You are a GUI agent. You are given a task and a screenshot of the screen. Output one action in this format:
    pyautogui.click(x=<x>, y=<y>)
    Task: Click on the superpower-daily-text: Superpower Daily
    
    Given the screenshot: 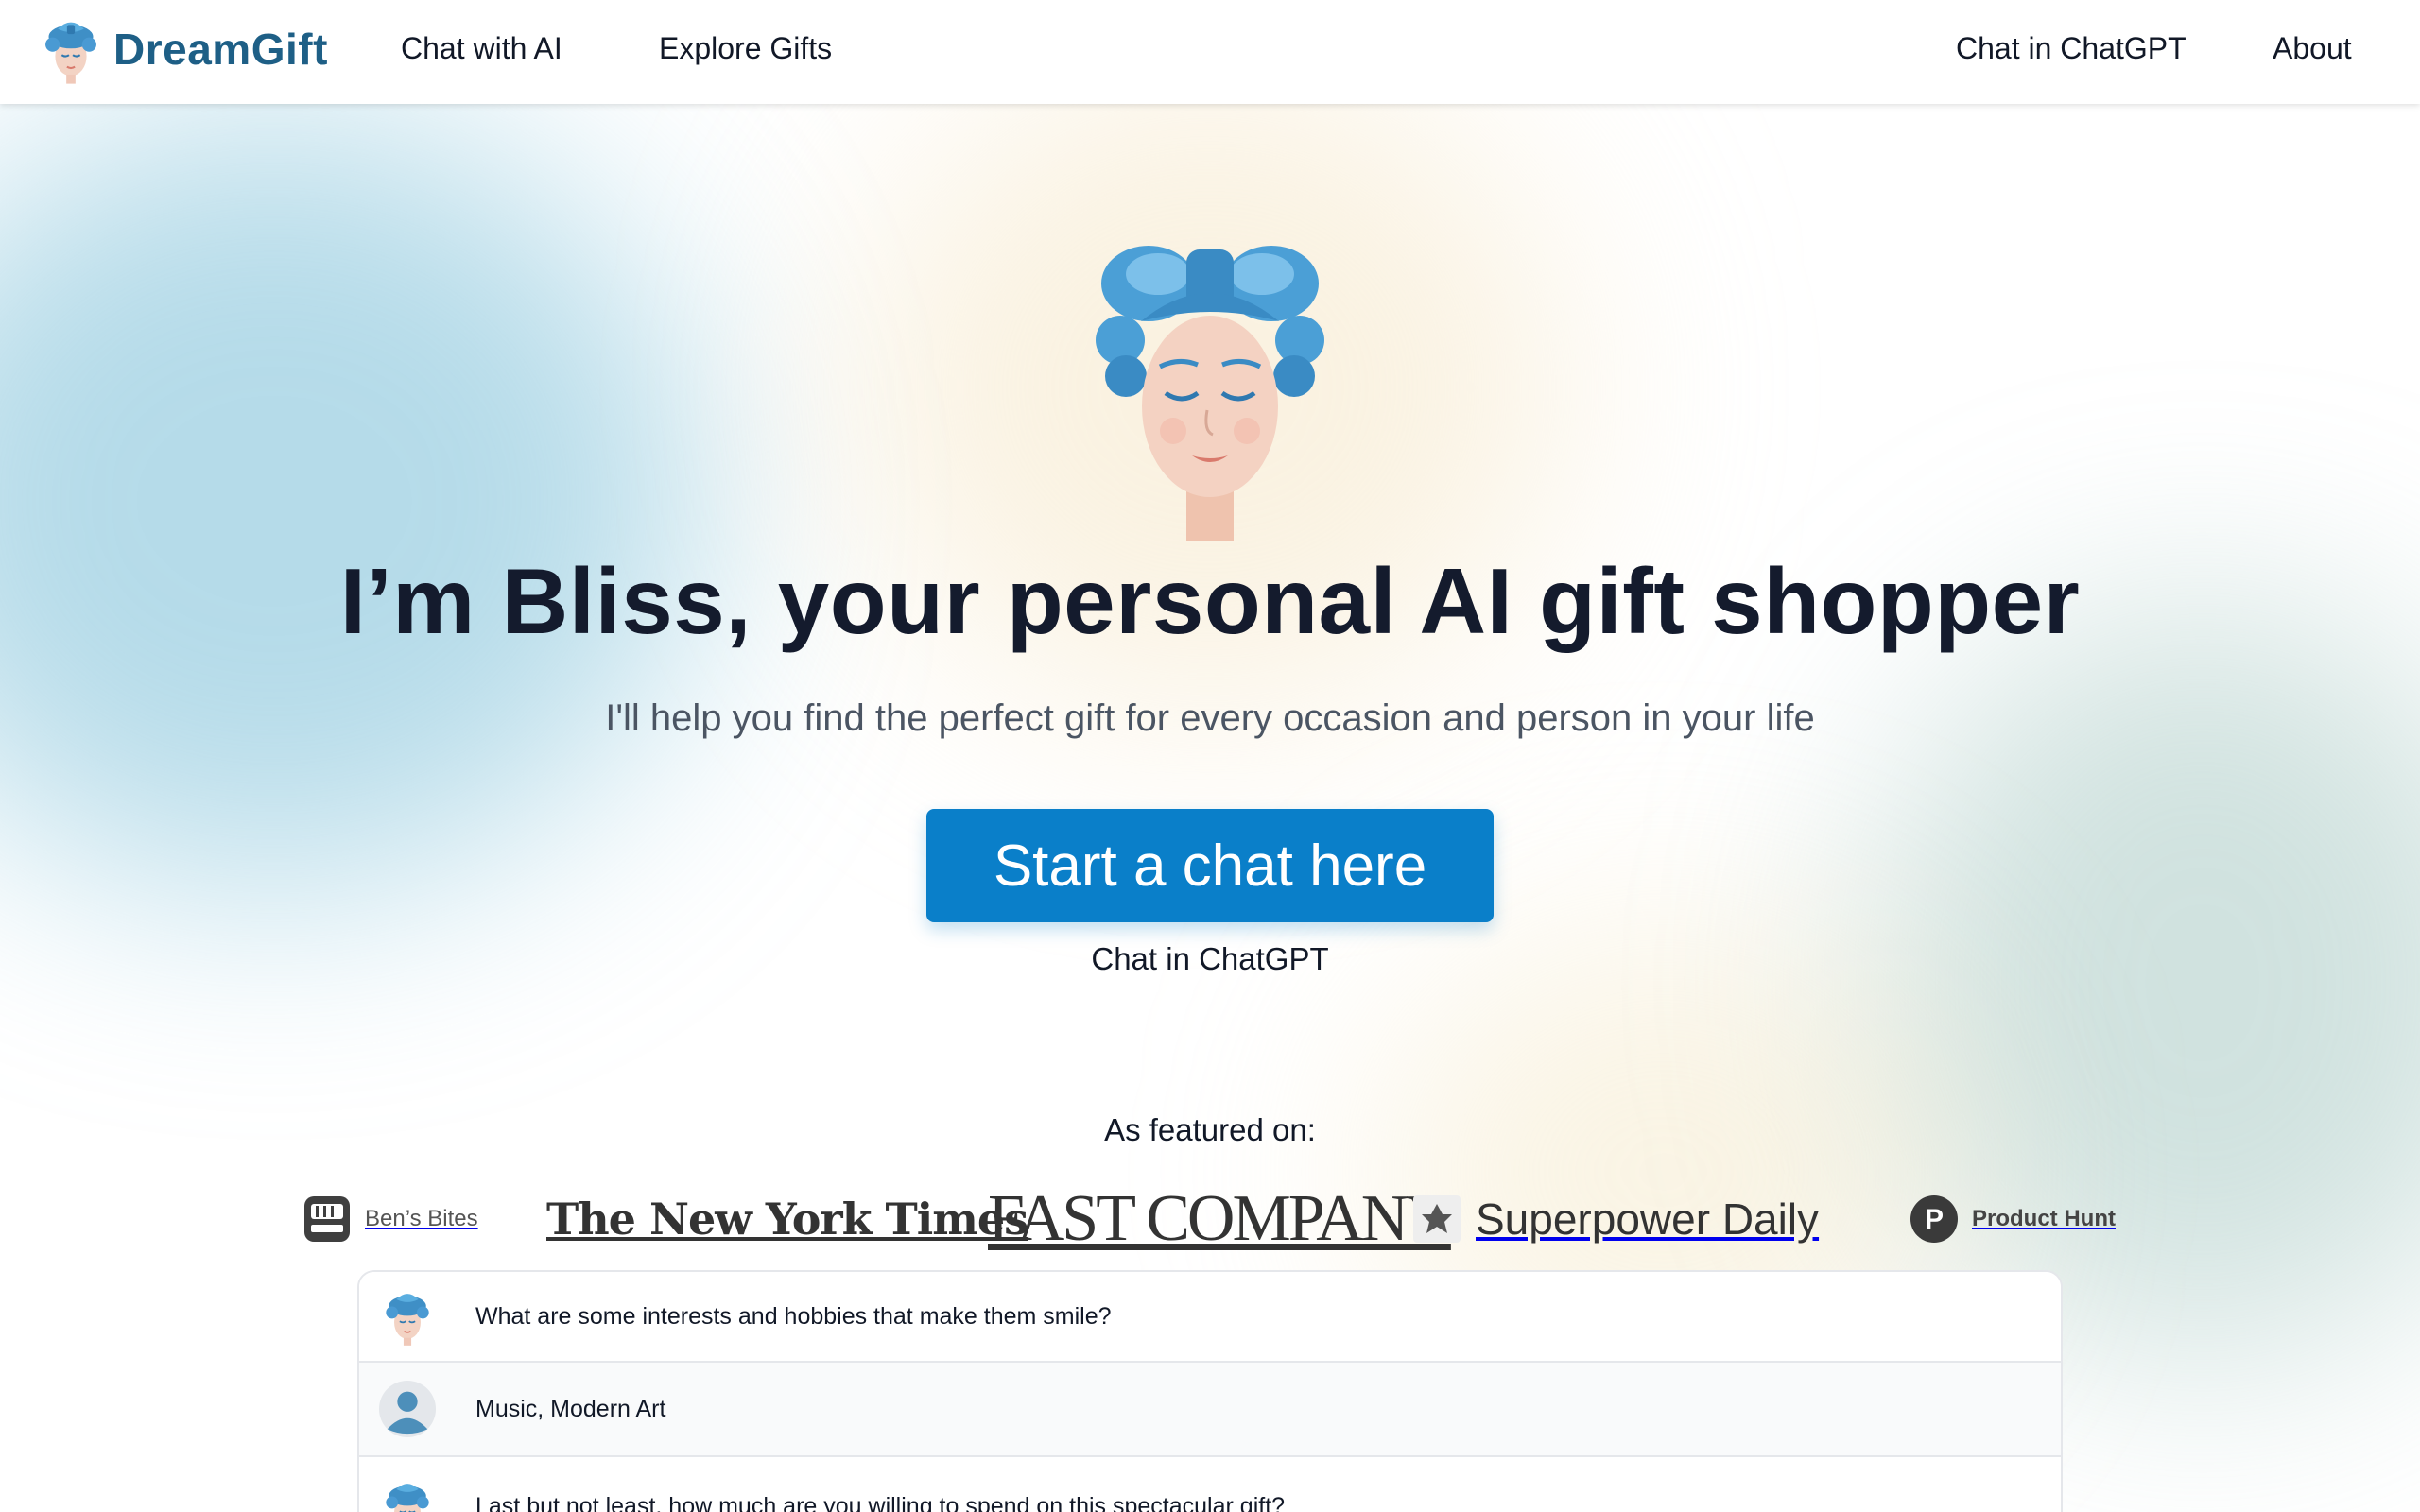 What is the action you would take?
    pyautogui.click(x=1648, y=1219)
    